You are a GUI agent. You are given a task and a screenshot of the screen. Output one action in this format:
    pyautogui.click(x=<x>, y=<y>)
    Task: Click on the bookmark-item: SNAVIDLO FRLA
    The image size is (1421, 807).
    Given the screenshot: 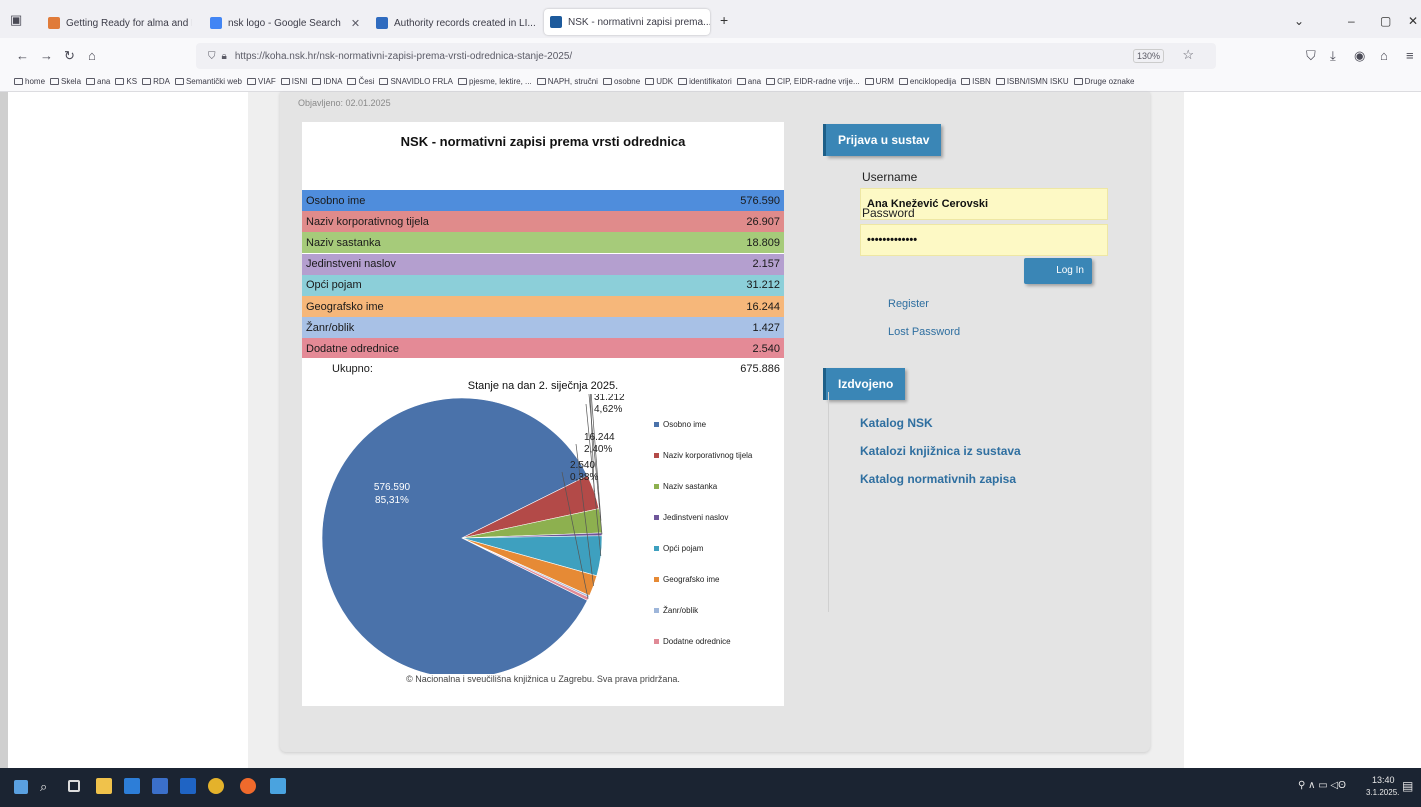 What is the action you would take?
    pyautogui.click(x=416, y=81)
    